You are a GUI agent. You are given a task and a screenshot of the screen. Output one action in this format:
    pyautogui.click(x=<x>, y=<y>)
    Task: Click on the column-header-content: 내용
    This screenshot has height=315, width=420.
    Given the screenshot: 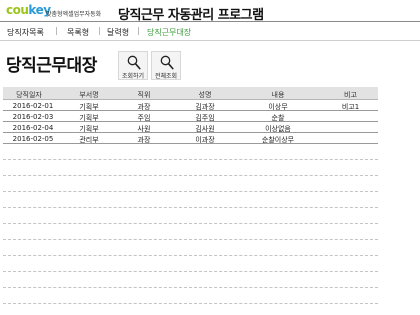 What is the action you would take?
    pyautogui.click(x=278, y=95)
    